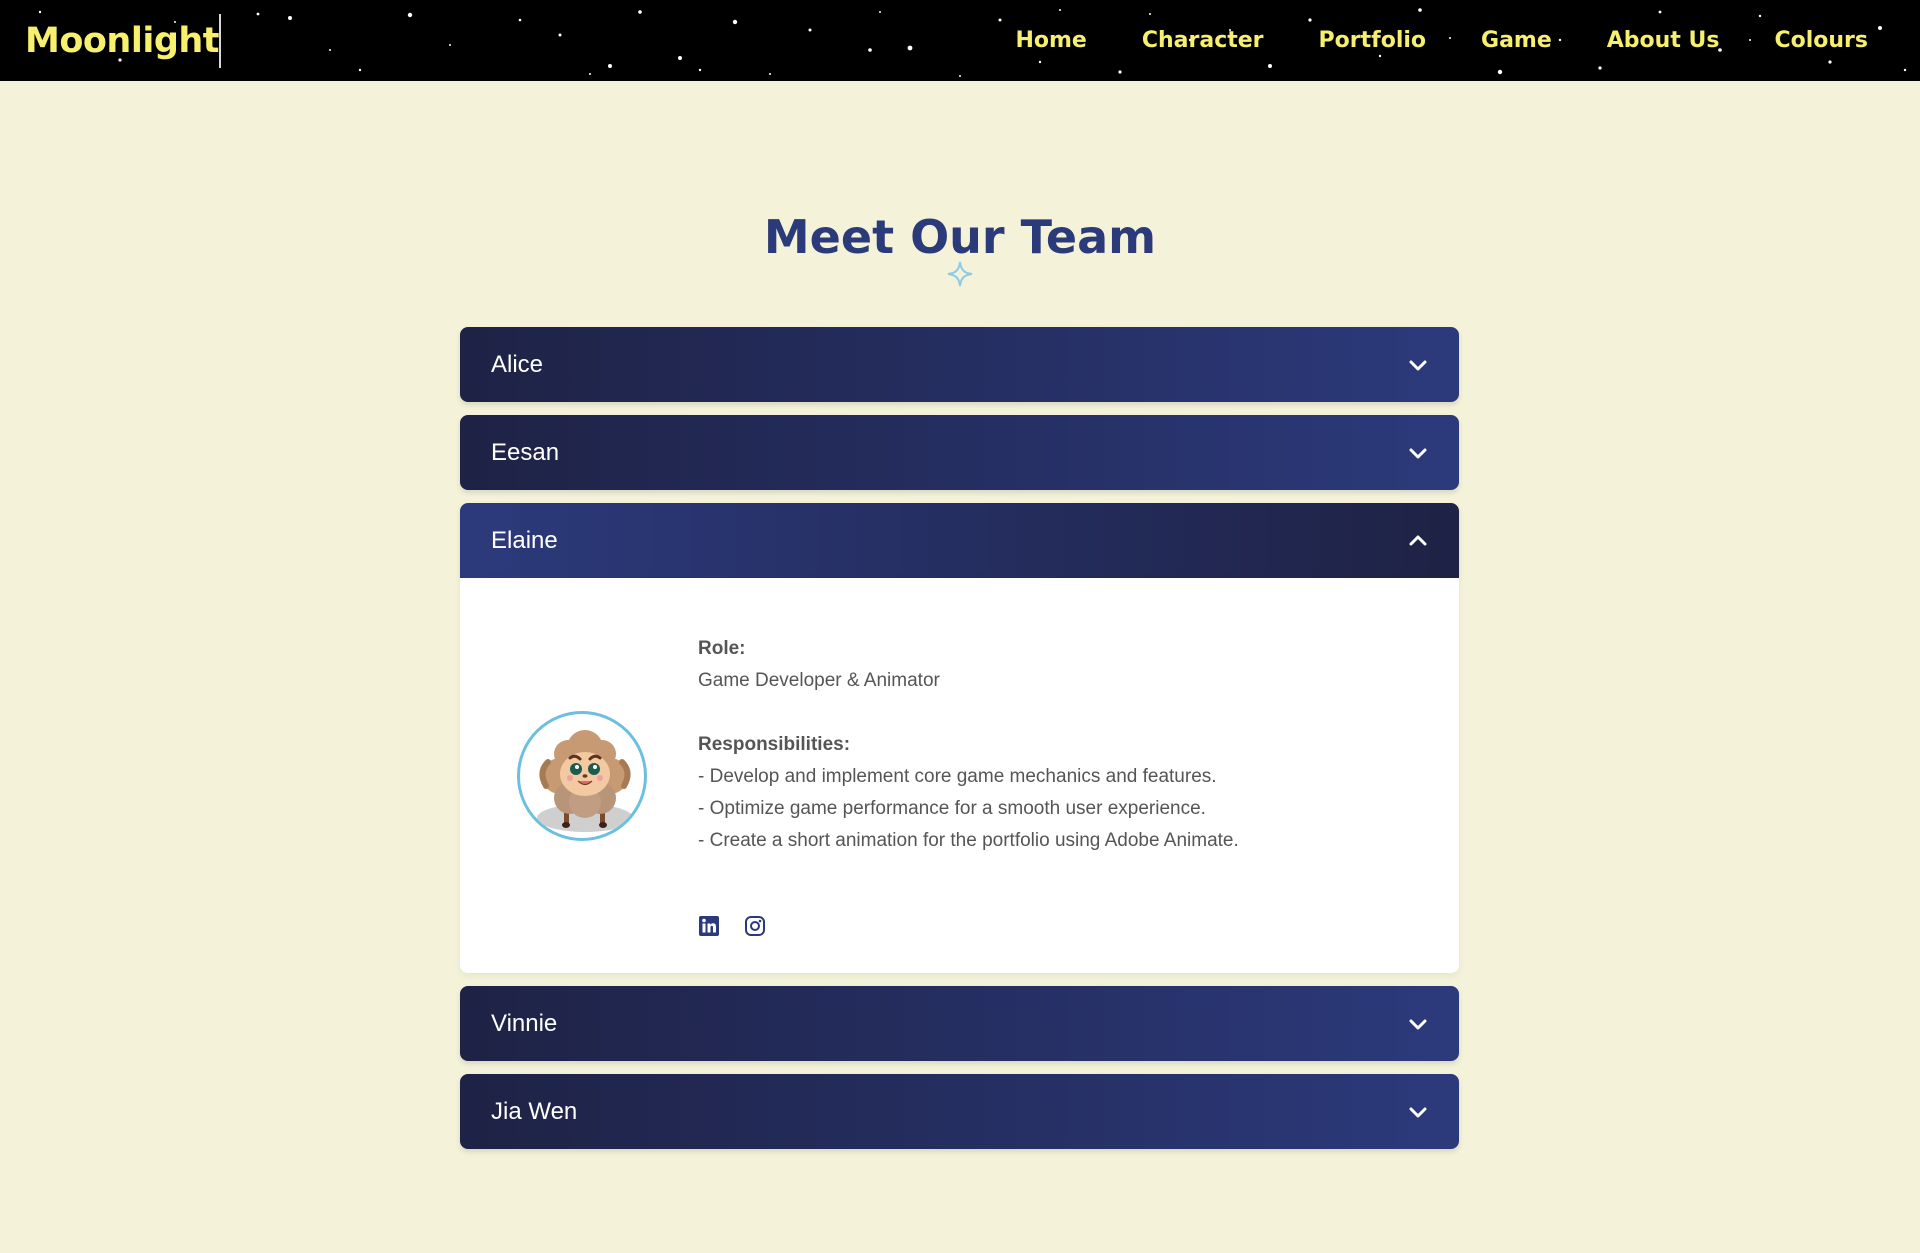 The width and height of the screenshot is (1920, 1253). I want to click on page-title: Meet Our Team, so click(960, 237).